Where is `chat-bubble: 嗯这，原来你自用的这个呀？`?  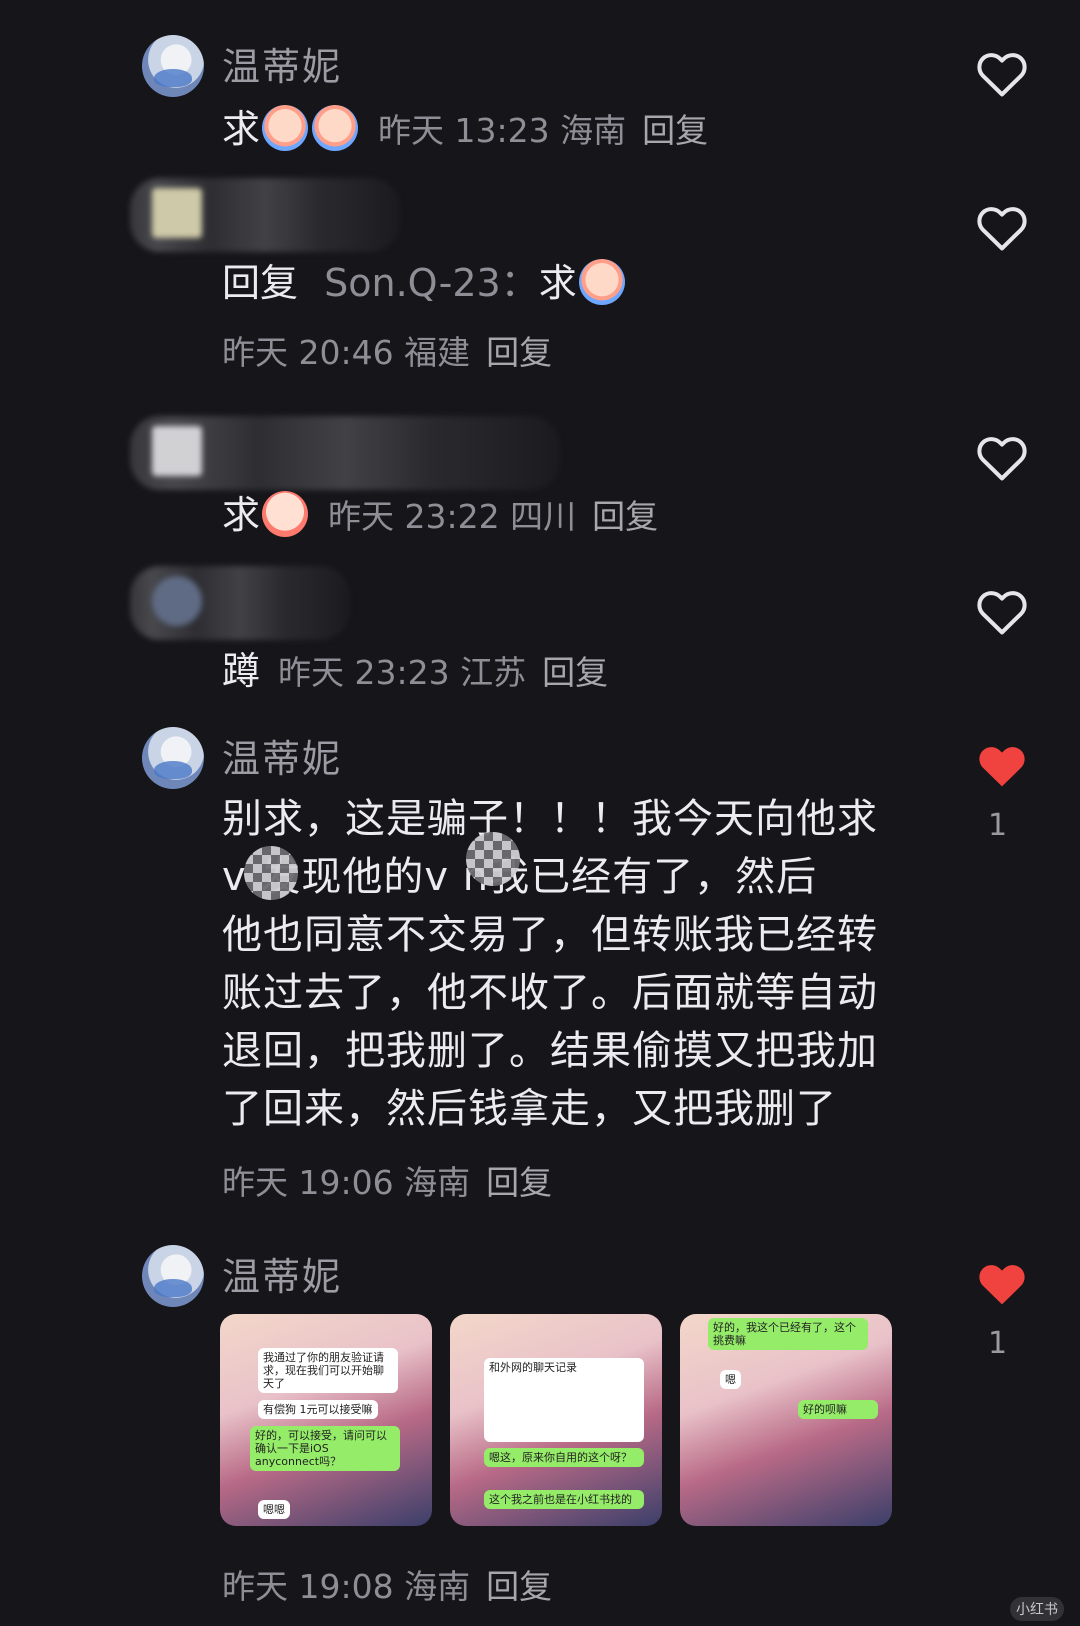 chat-bubble: 嗯这，原来你自用的这个呀？ is located at coordinates (564, 1457).